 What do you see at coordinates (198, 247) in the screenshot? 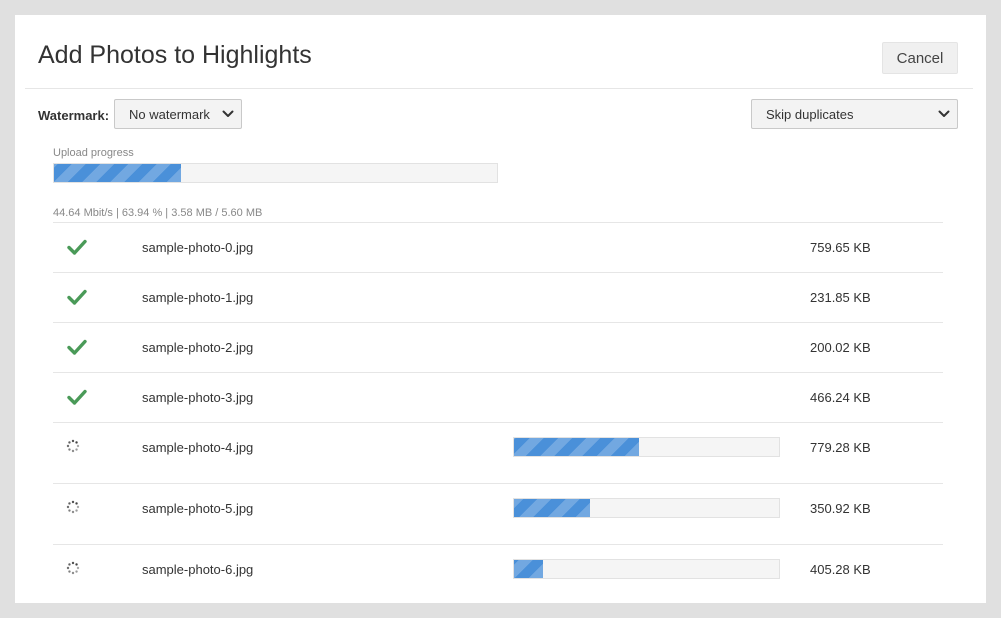
I see `file-name: sample-photo-0.jpg` at bounding box center [198, 247].